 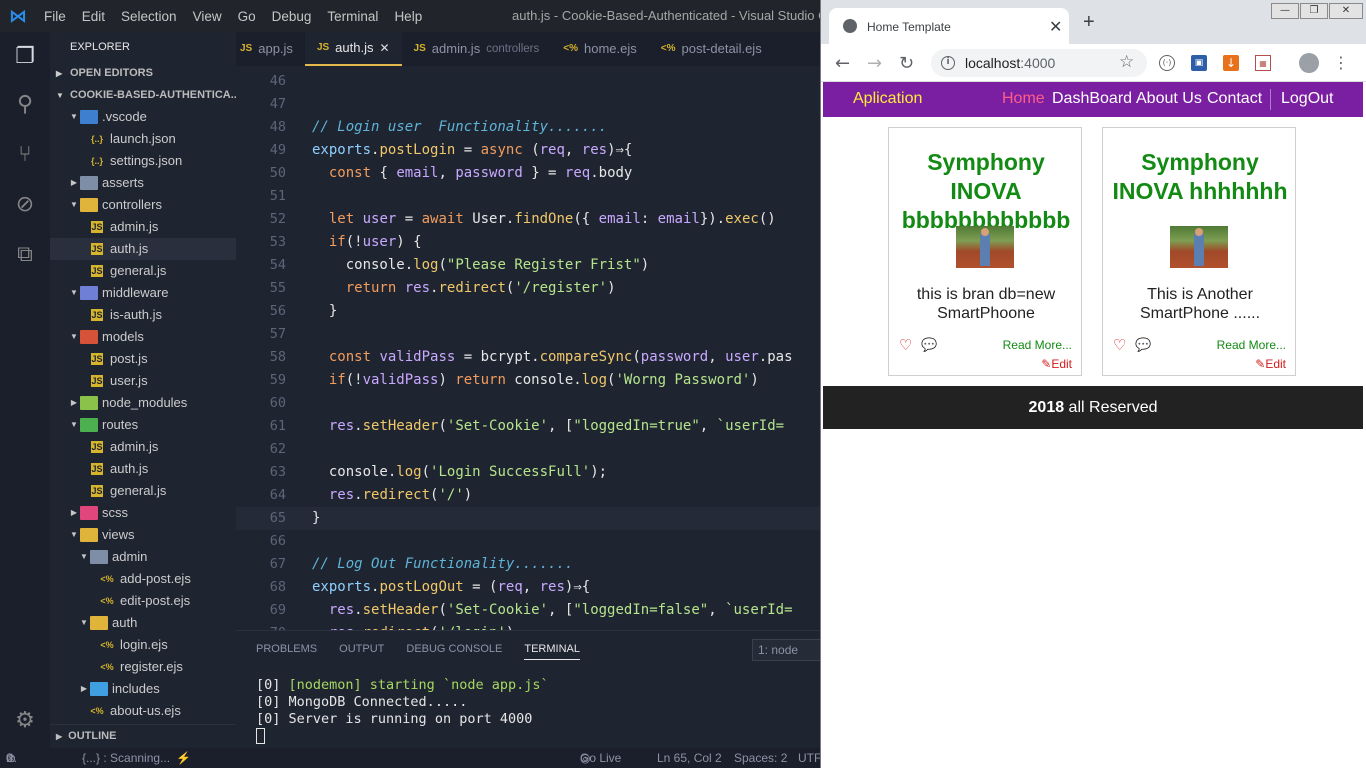 What do you see at coordinates (1314, 11) in the screenshot?
I see `maximize-button: ❐` at bounding box center [1314, 11].